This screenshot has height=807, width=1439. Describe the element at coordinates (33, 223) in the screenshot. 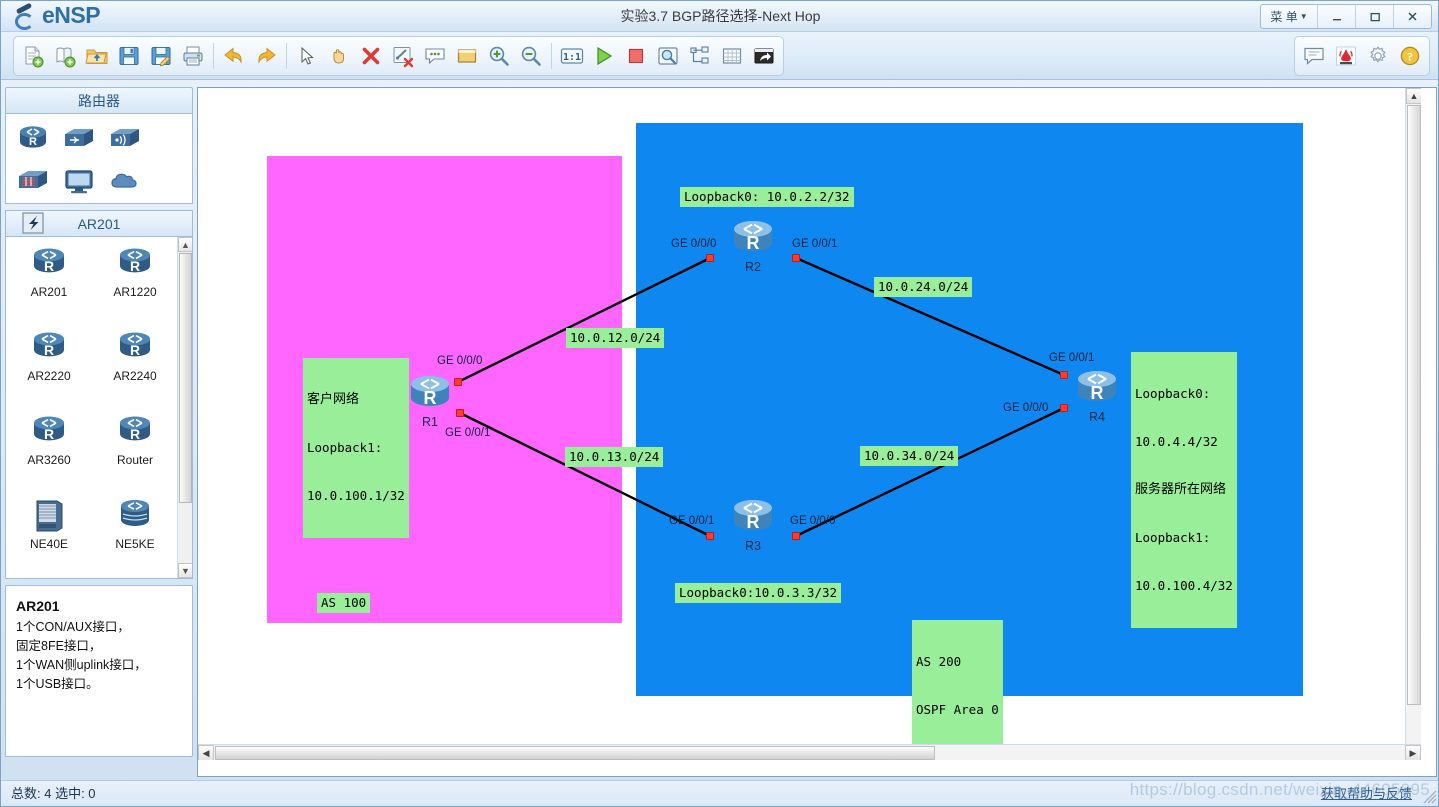

I see `connection-glyph-icon` at that location.